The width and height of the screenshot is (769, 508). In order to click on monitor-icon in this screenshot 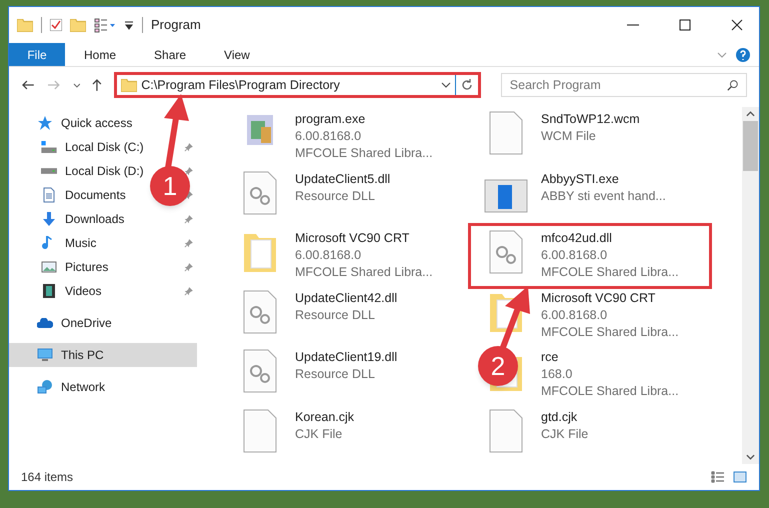, I will do `click(45, 355)`.